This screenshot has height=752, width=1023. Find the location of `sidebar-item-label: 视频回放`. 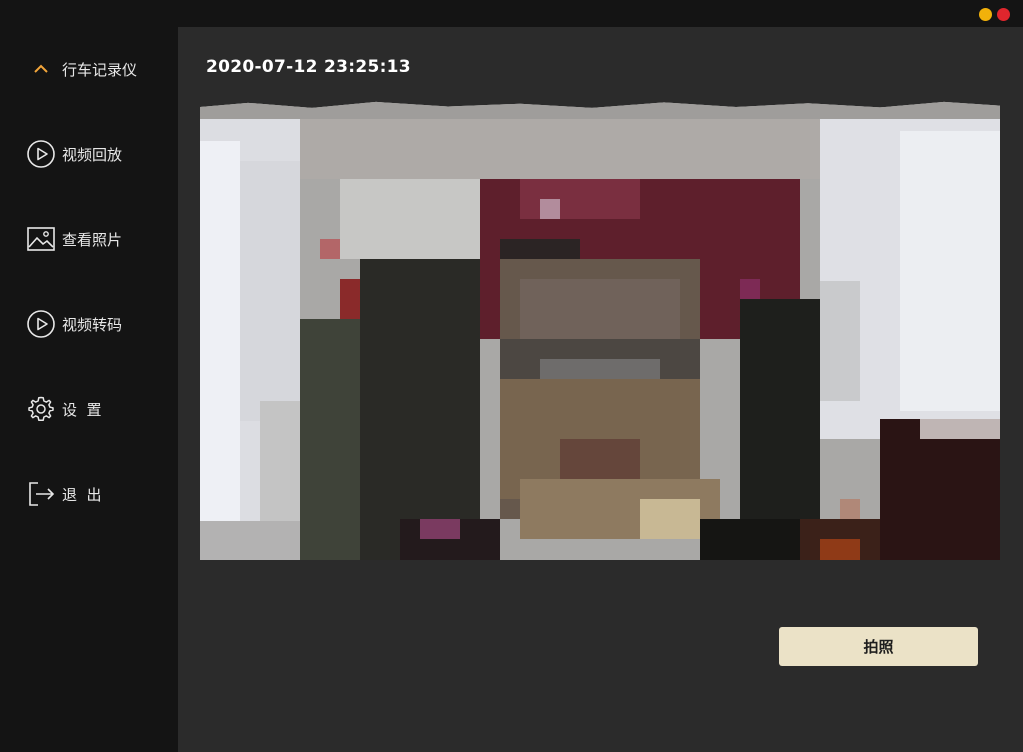

sidebar-item-label: 视频回放 is located at coordinates (92, 154).